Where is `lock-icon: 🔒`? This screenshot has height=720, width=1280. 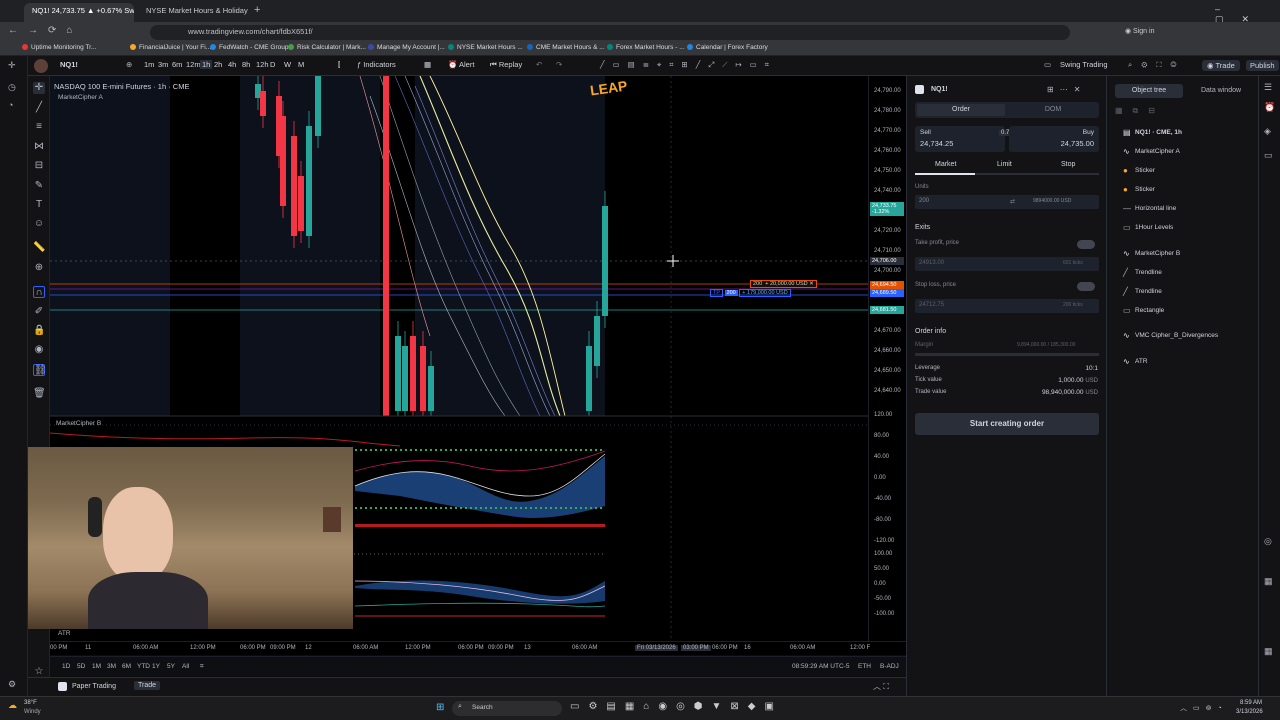 lock-icon: 🔒 is located at coordinates (39, 331).